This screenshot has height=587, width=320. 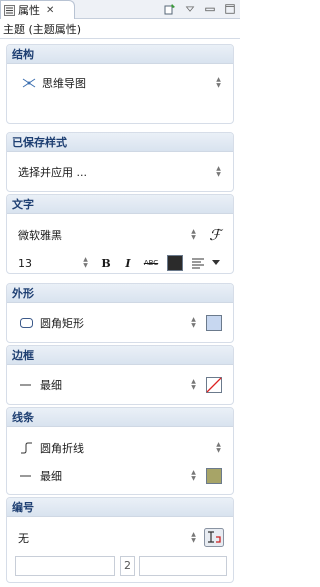 I want to click on section-title: 已保存样式, so click(x=120, y=142).